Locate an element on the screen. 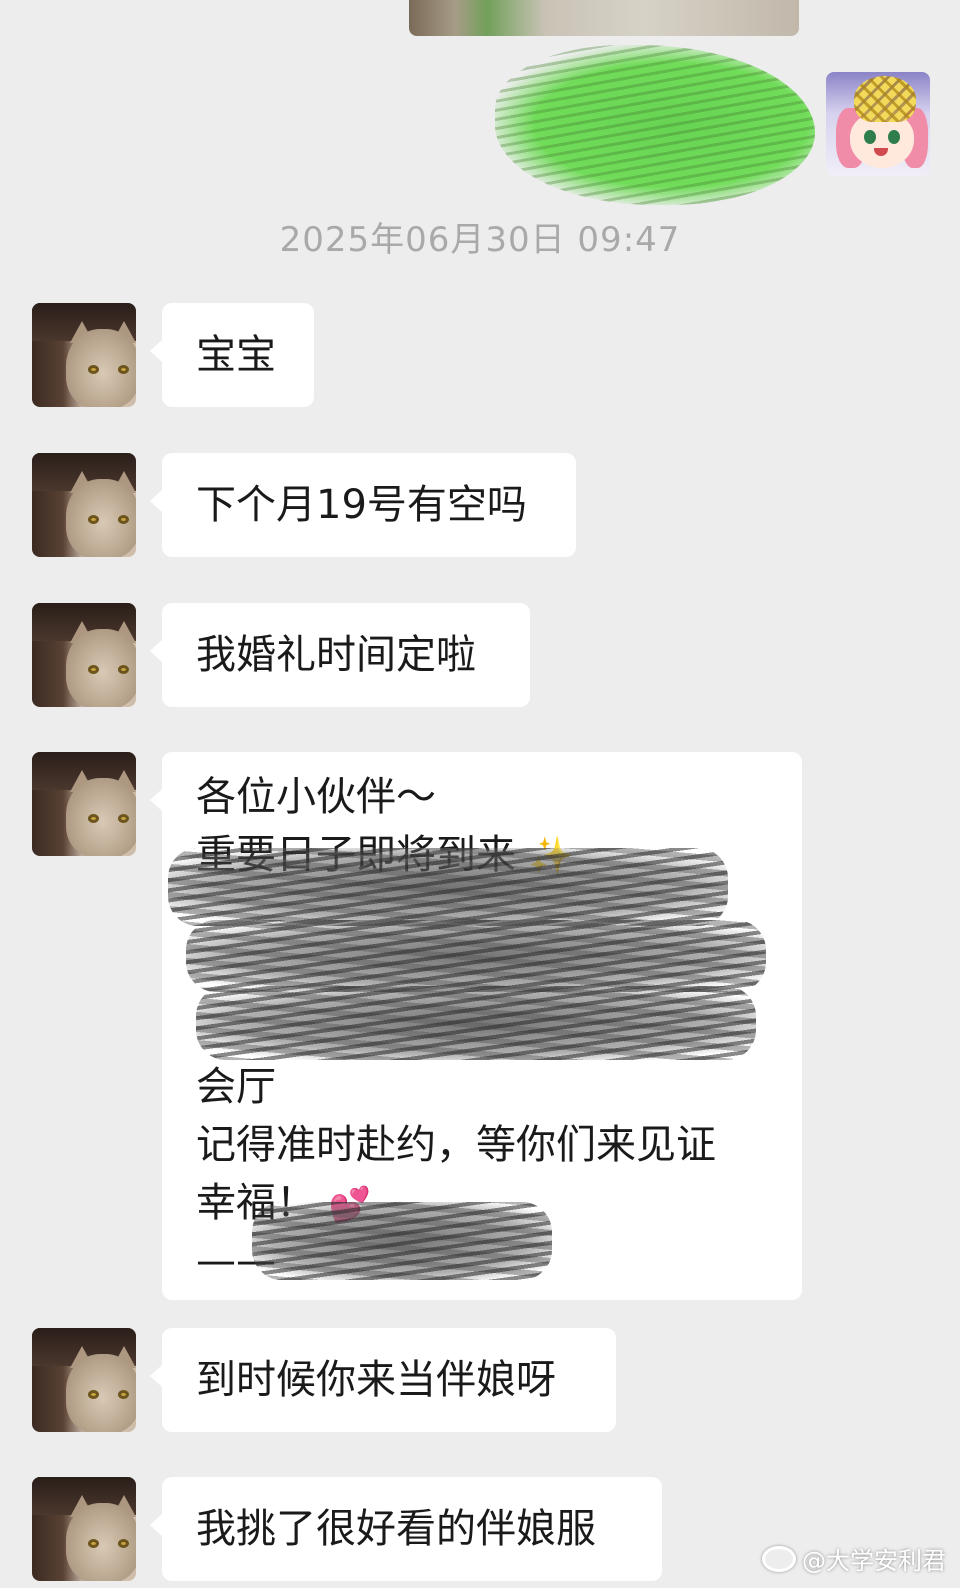  message-line: 会厅 is located at coordinates (236, 1087).